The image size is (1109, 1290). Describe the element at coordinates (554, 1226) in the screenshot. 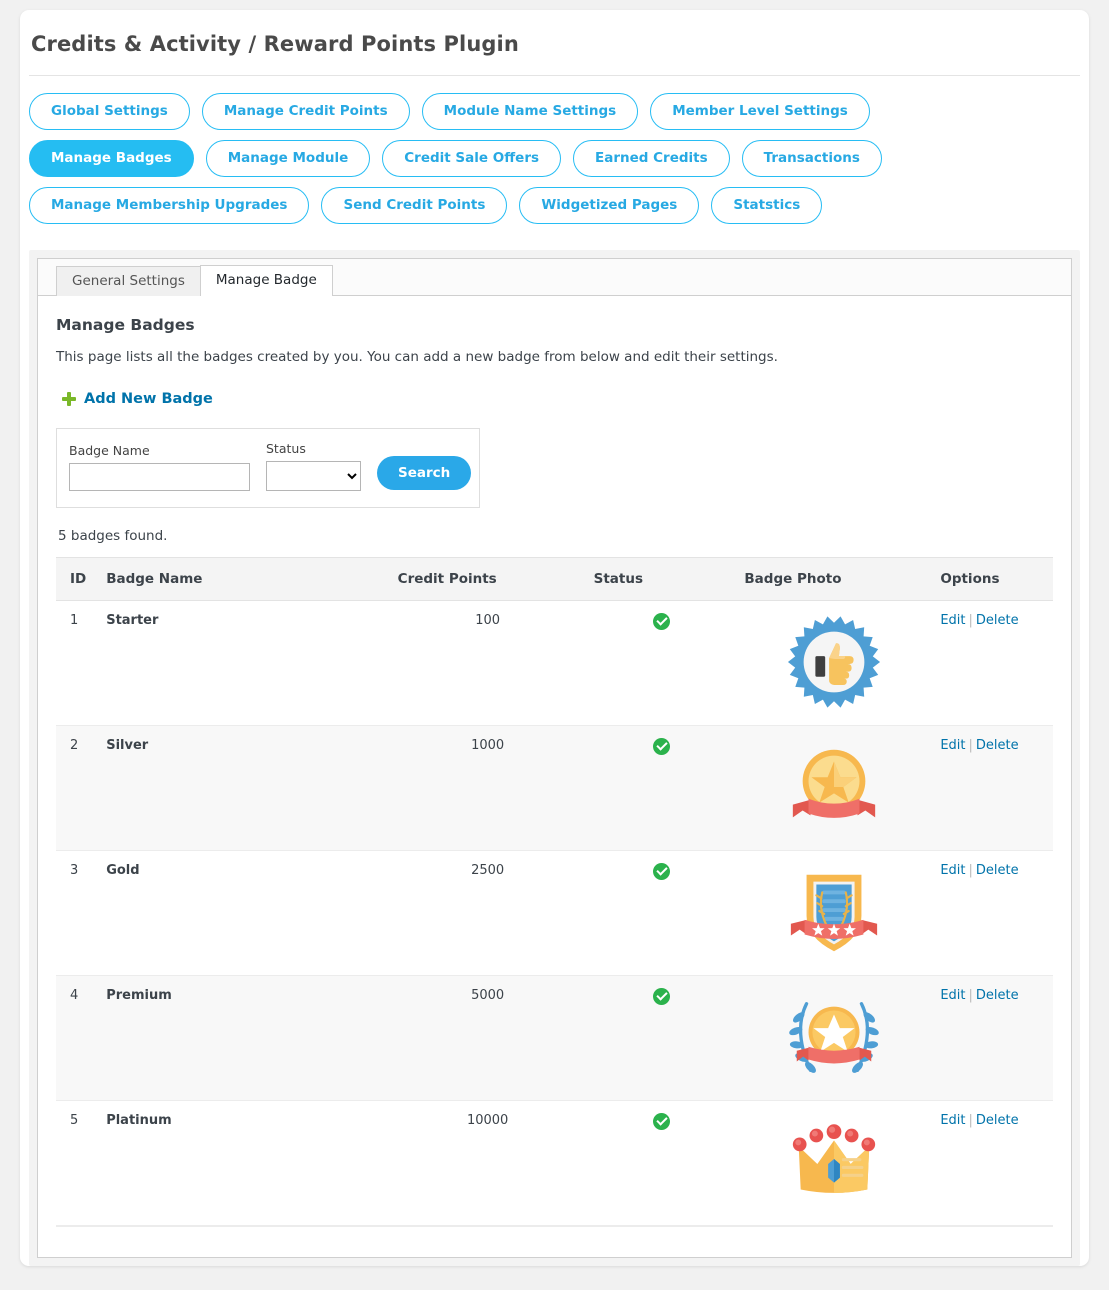

I see `table-bottom-divider` at that location.